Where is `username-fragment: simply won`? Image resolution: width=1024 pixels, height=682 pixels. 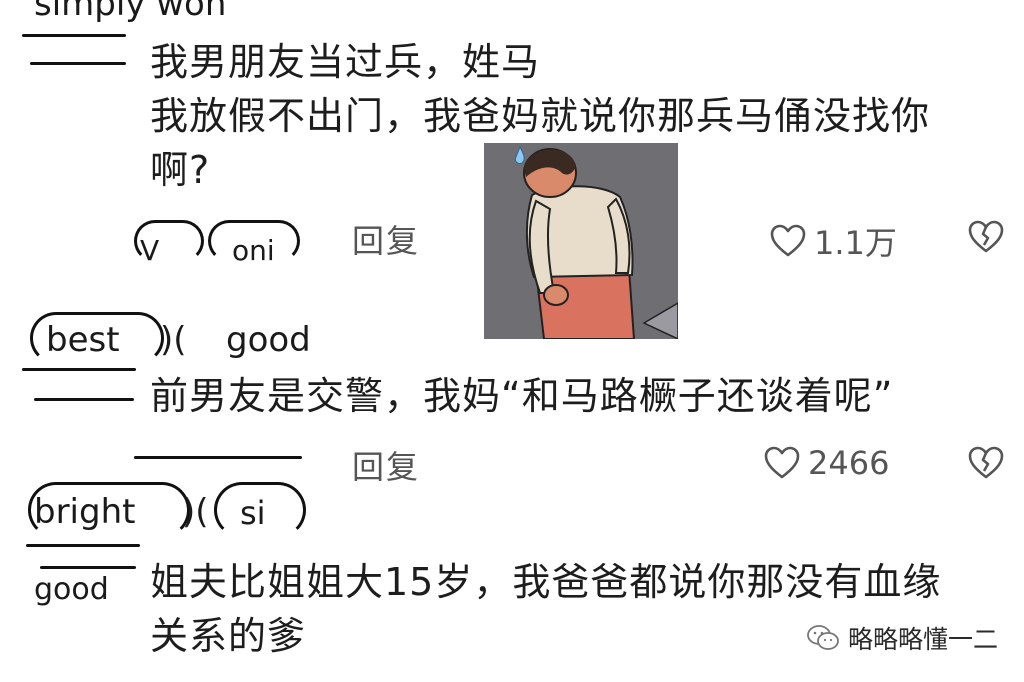
username-fragment: simply won is located at coordinates (130, 12).